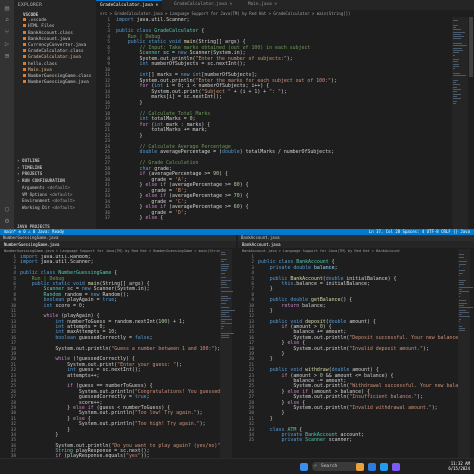  I want to click on code-token: int, so click(134, 64).